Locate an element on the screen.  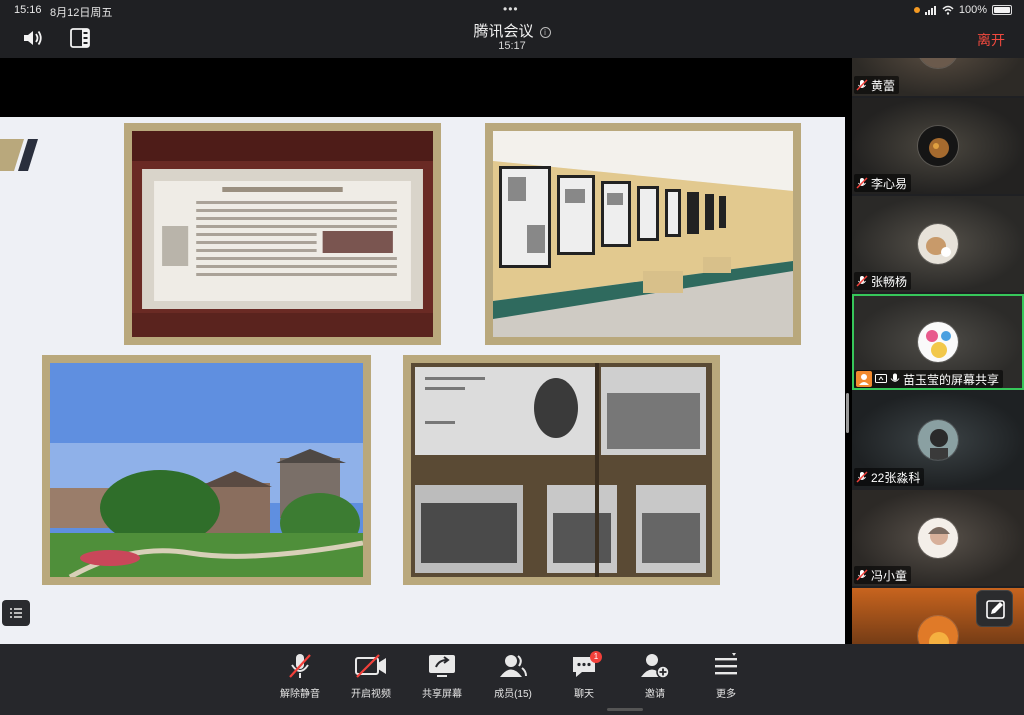
participant-tile: 张畅杨 is located at coordinates (938, 244).